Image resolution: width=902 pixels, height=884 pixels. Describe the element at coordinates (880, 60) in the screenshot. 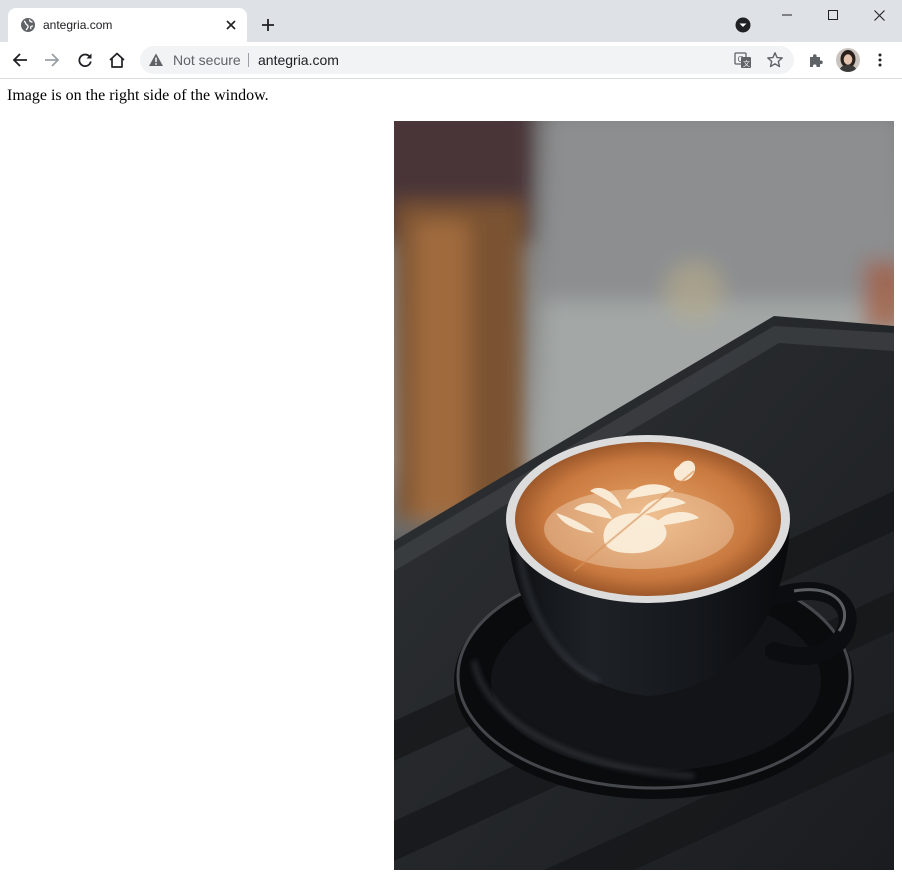

I see `more-vert-icon` at that location.